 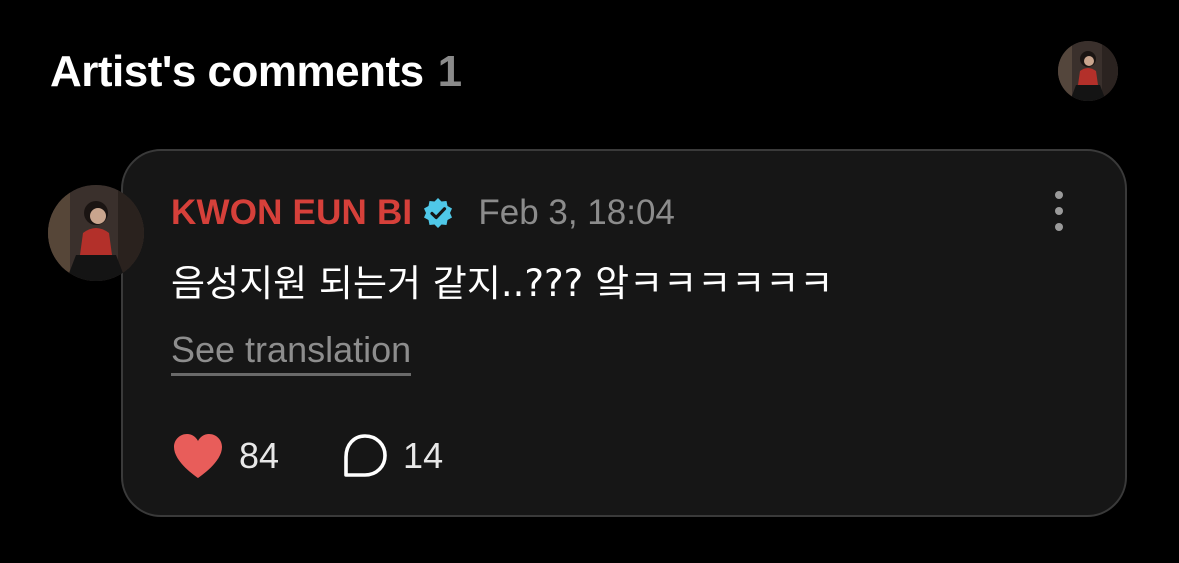 What do you see at coordinates (259, 455) in the screenshot?
I see `like-count: 84` at bounding box center [259, 455].